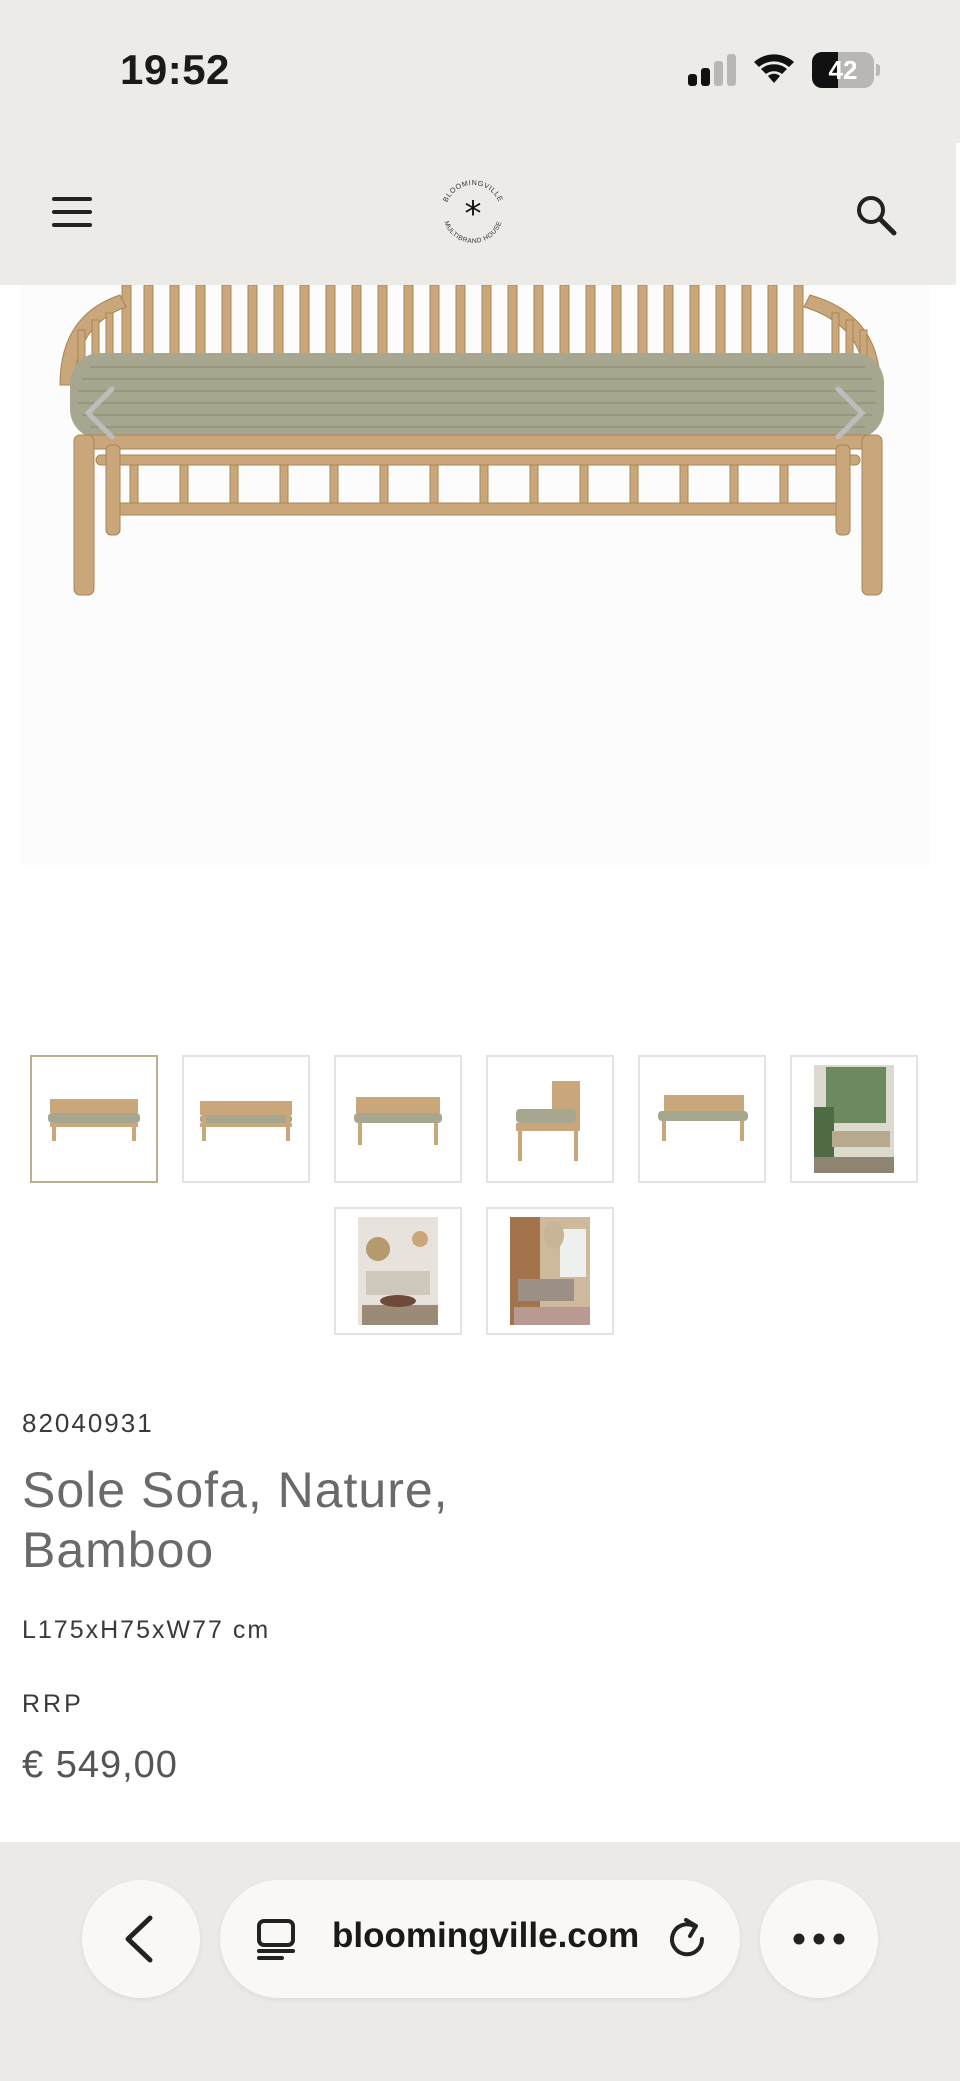 The width and height of the screenshot is (960, 2081). Describe the element at coordinates (480, 71) in the screenshot. I see `status-bar: 19:52 42` at that location.